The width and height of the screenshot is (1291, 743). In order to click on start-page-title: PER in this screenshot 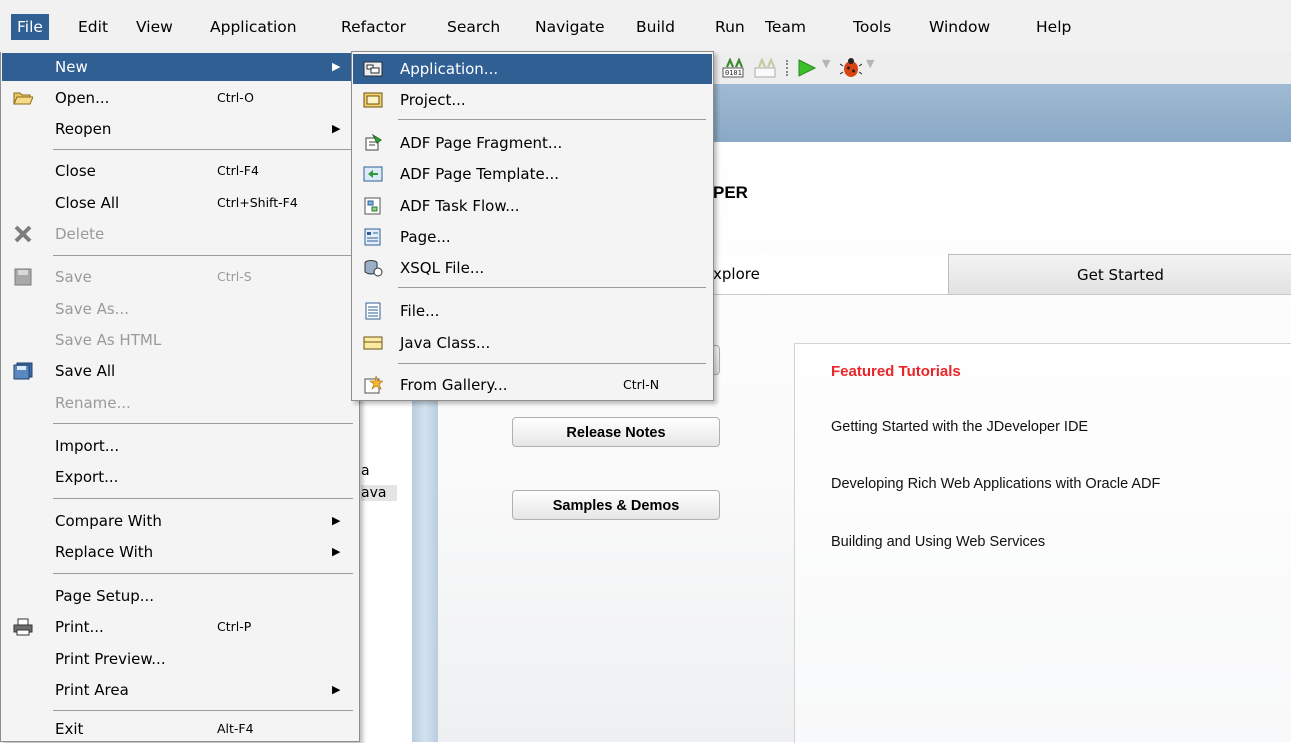, I will do `click(730, 192)`.